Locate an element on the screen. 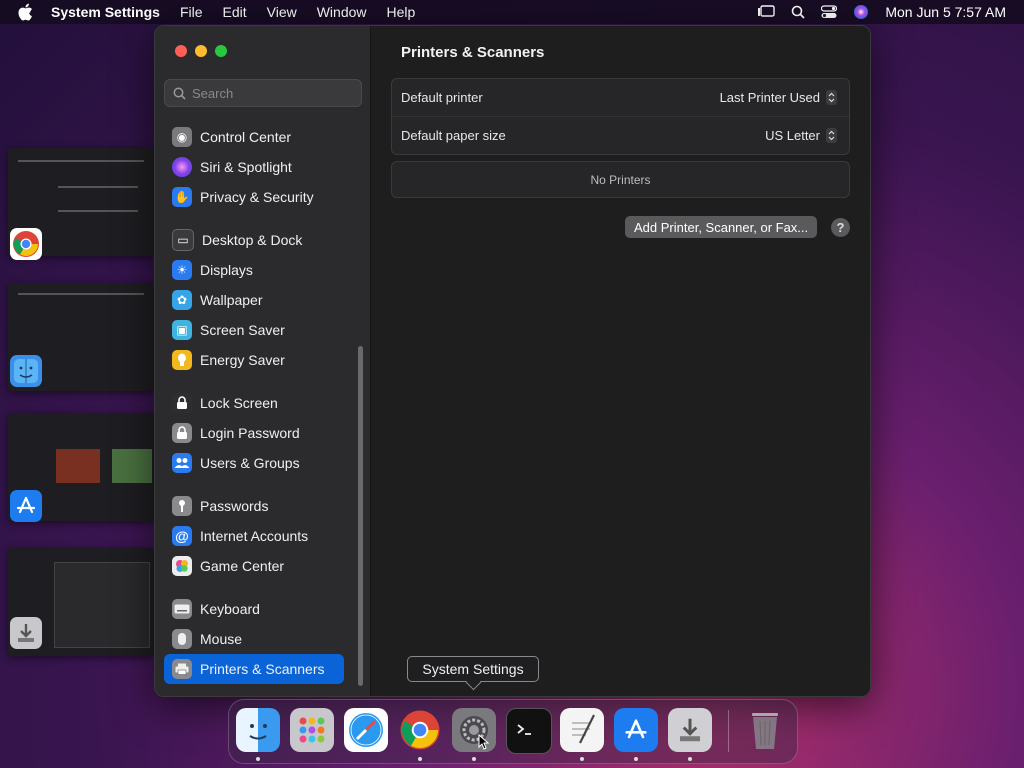 This screenshot has width=1024, height=768. users-groups-icon is located at coordinates (182, 463).